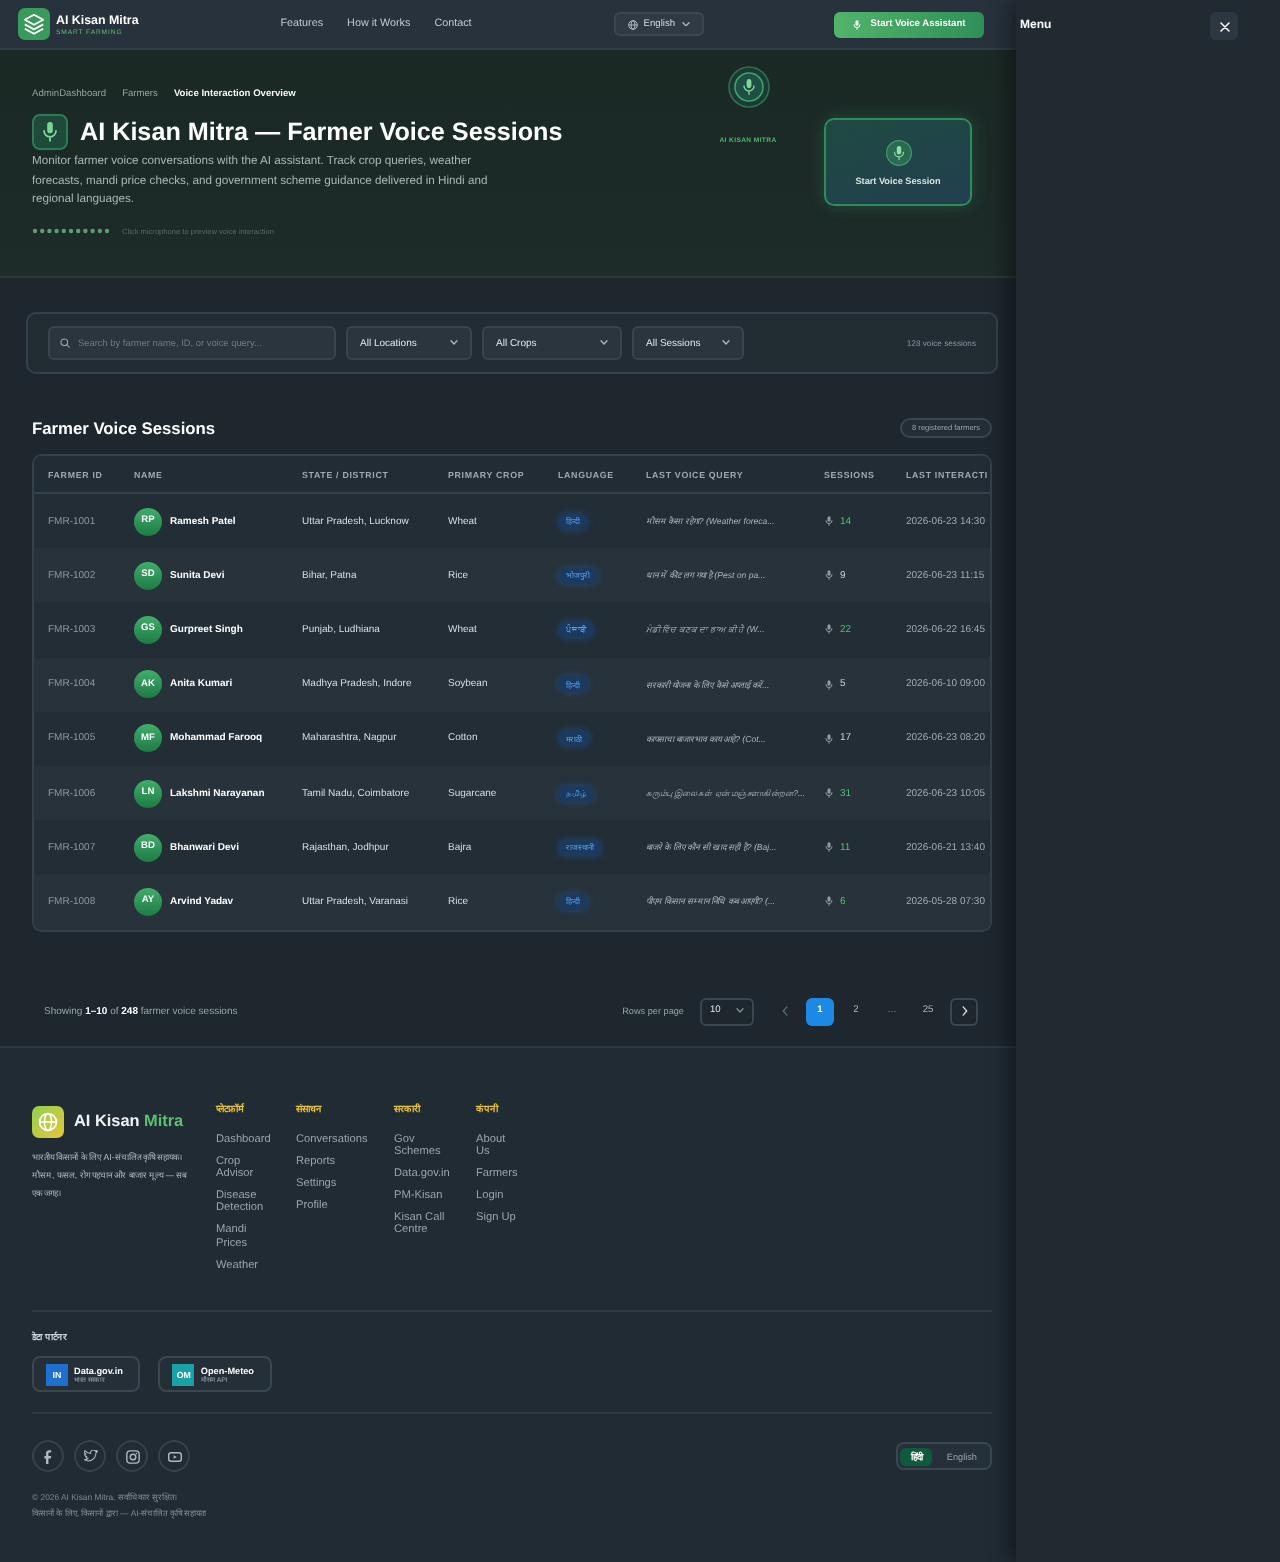 This screenshot has width=1280, height=1562. Describe the element at coordinates (321, 132) in the screenshot. I see `page-title: AI Kisan Mitra — Farmer Voice Sessions` at that location.